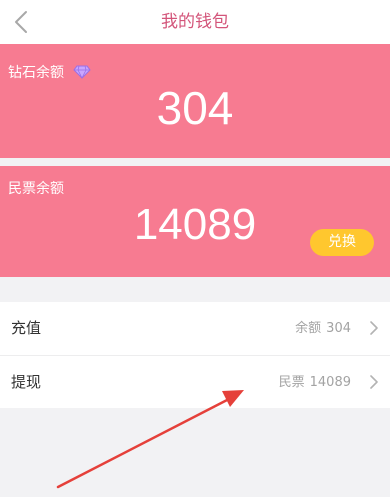 Image resolution: width=390 pixels, height=497 pixels. I want to click on withdraw-detail-prefix: 民票, so click(291, 382).